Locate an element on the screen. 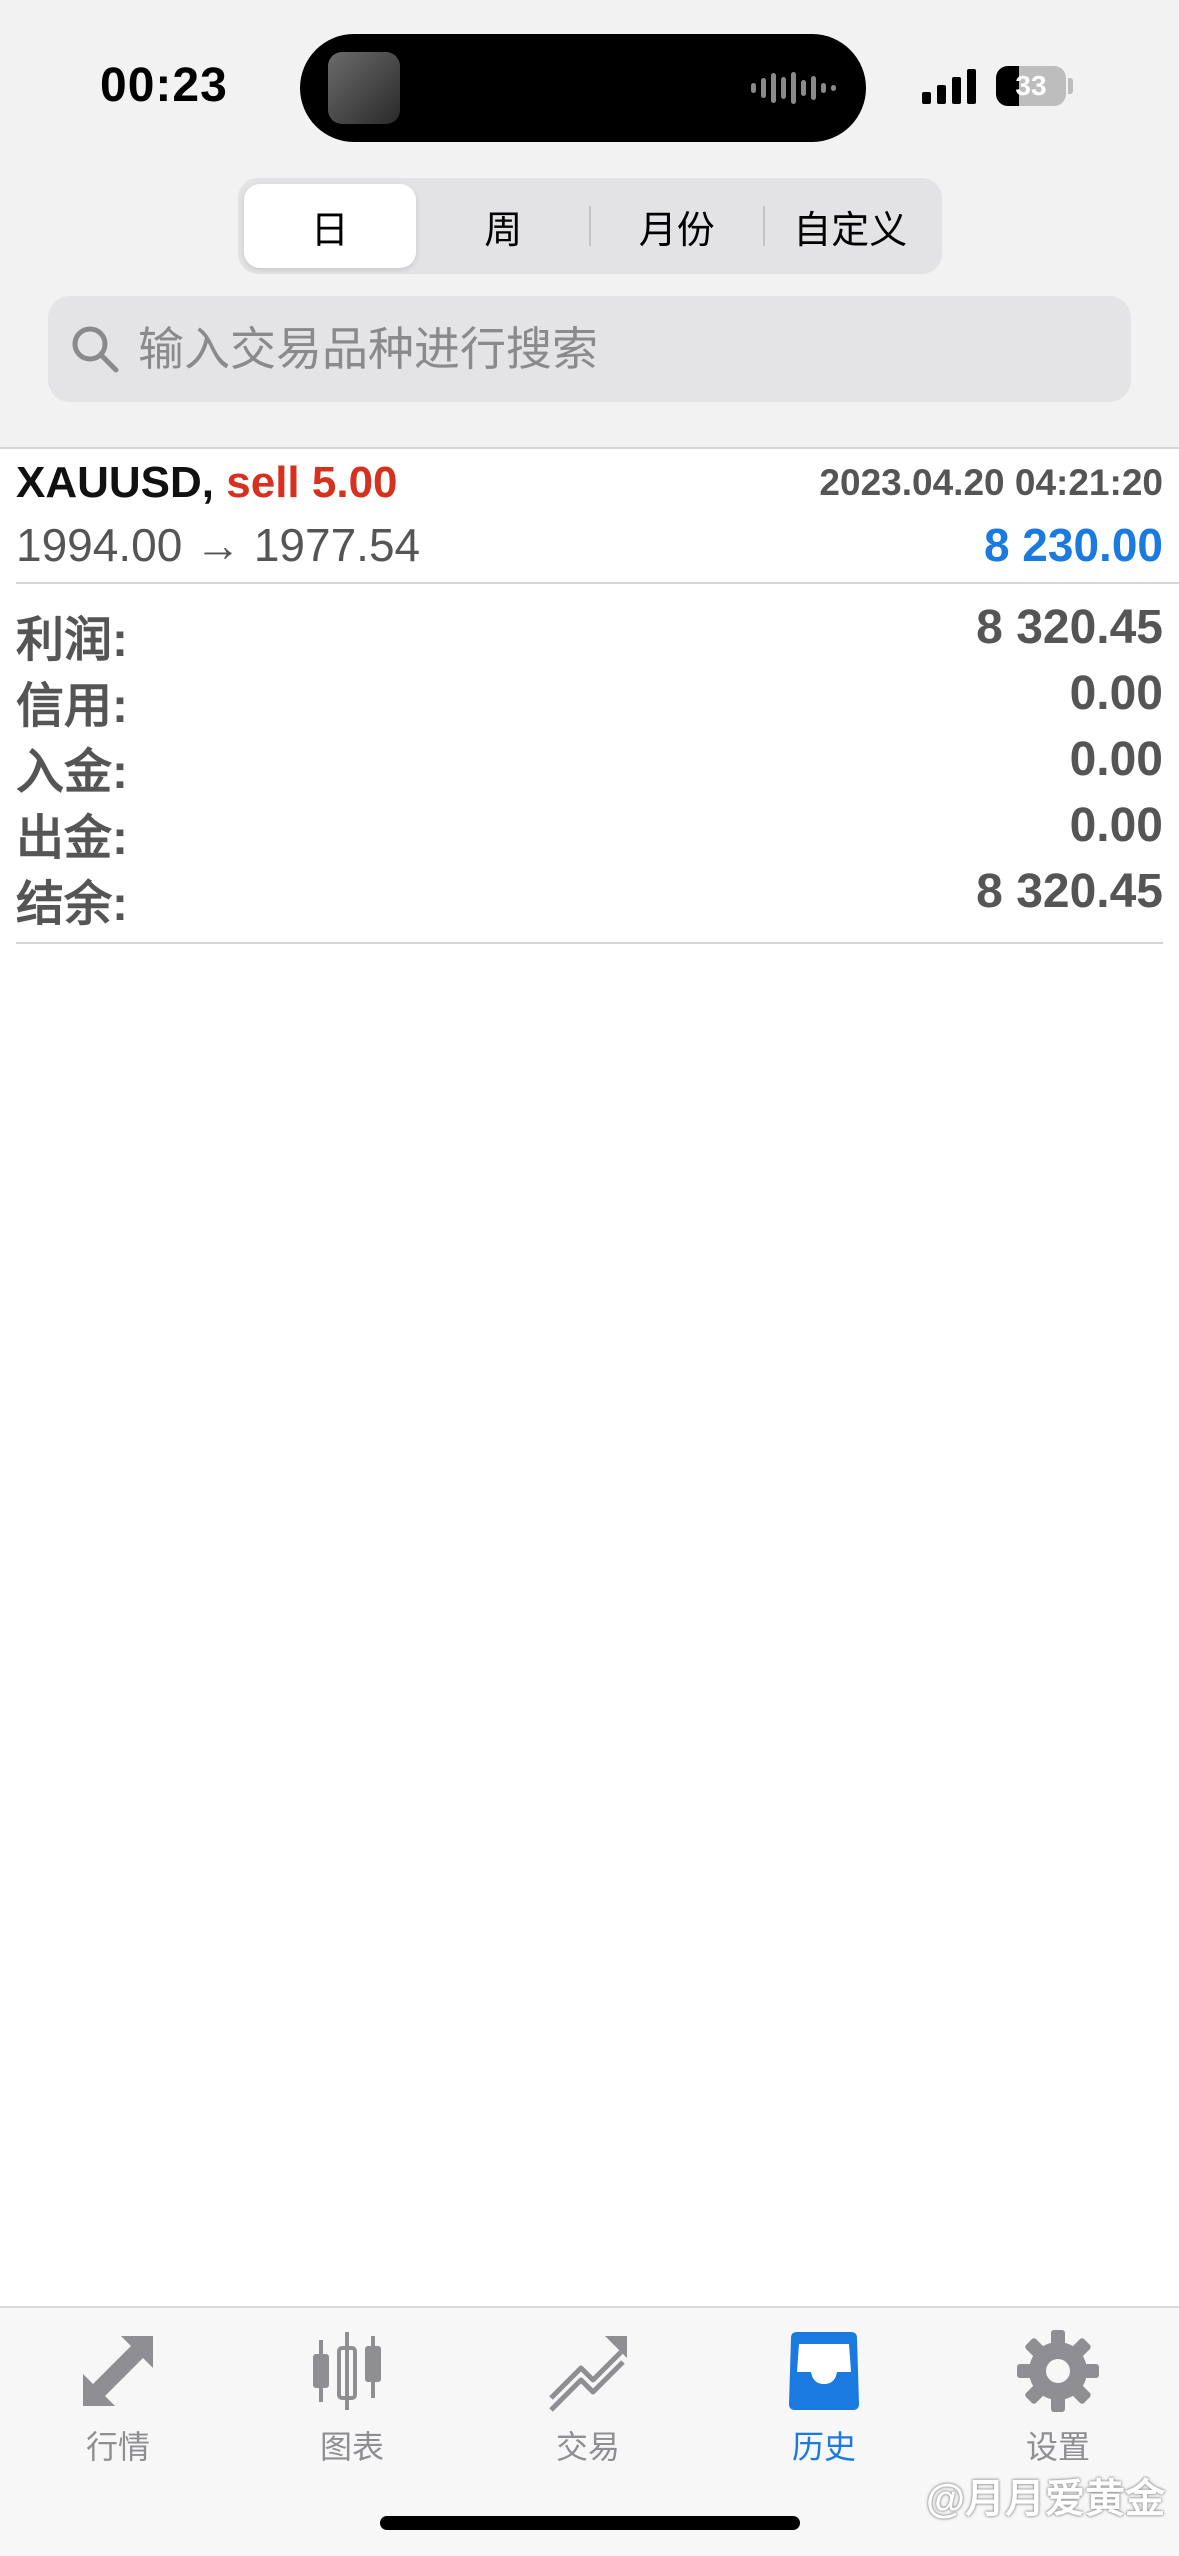 This screenshot has width=1179, height=2556. tab-label: 交易 is located at coordinates (587, 2447).